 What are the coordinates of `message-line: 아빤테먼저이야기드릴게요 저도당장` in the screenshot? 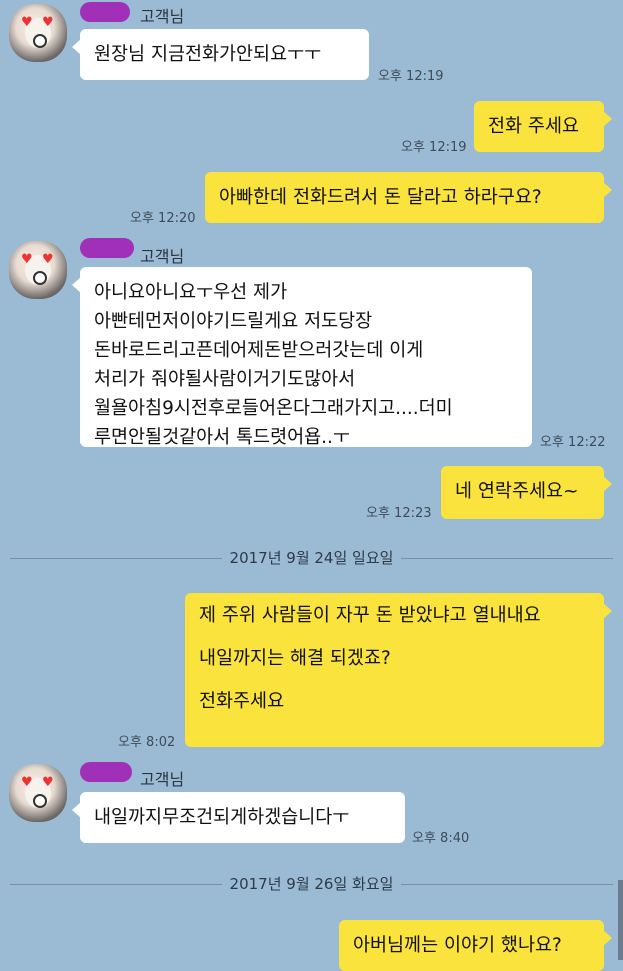 It's located at (233, 321).